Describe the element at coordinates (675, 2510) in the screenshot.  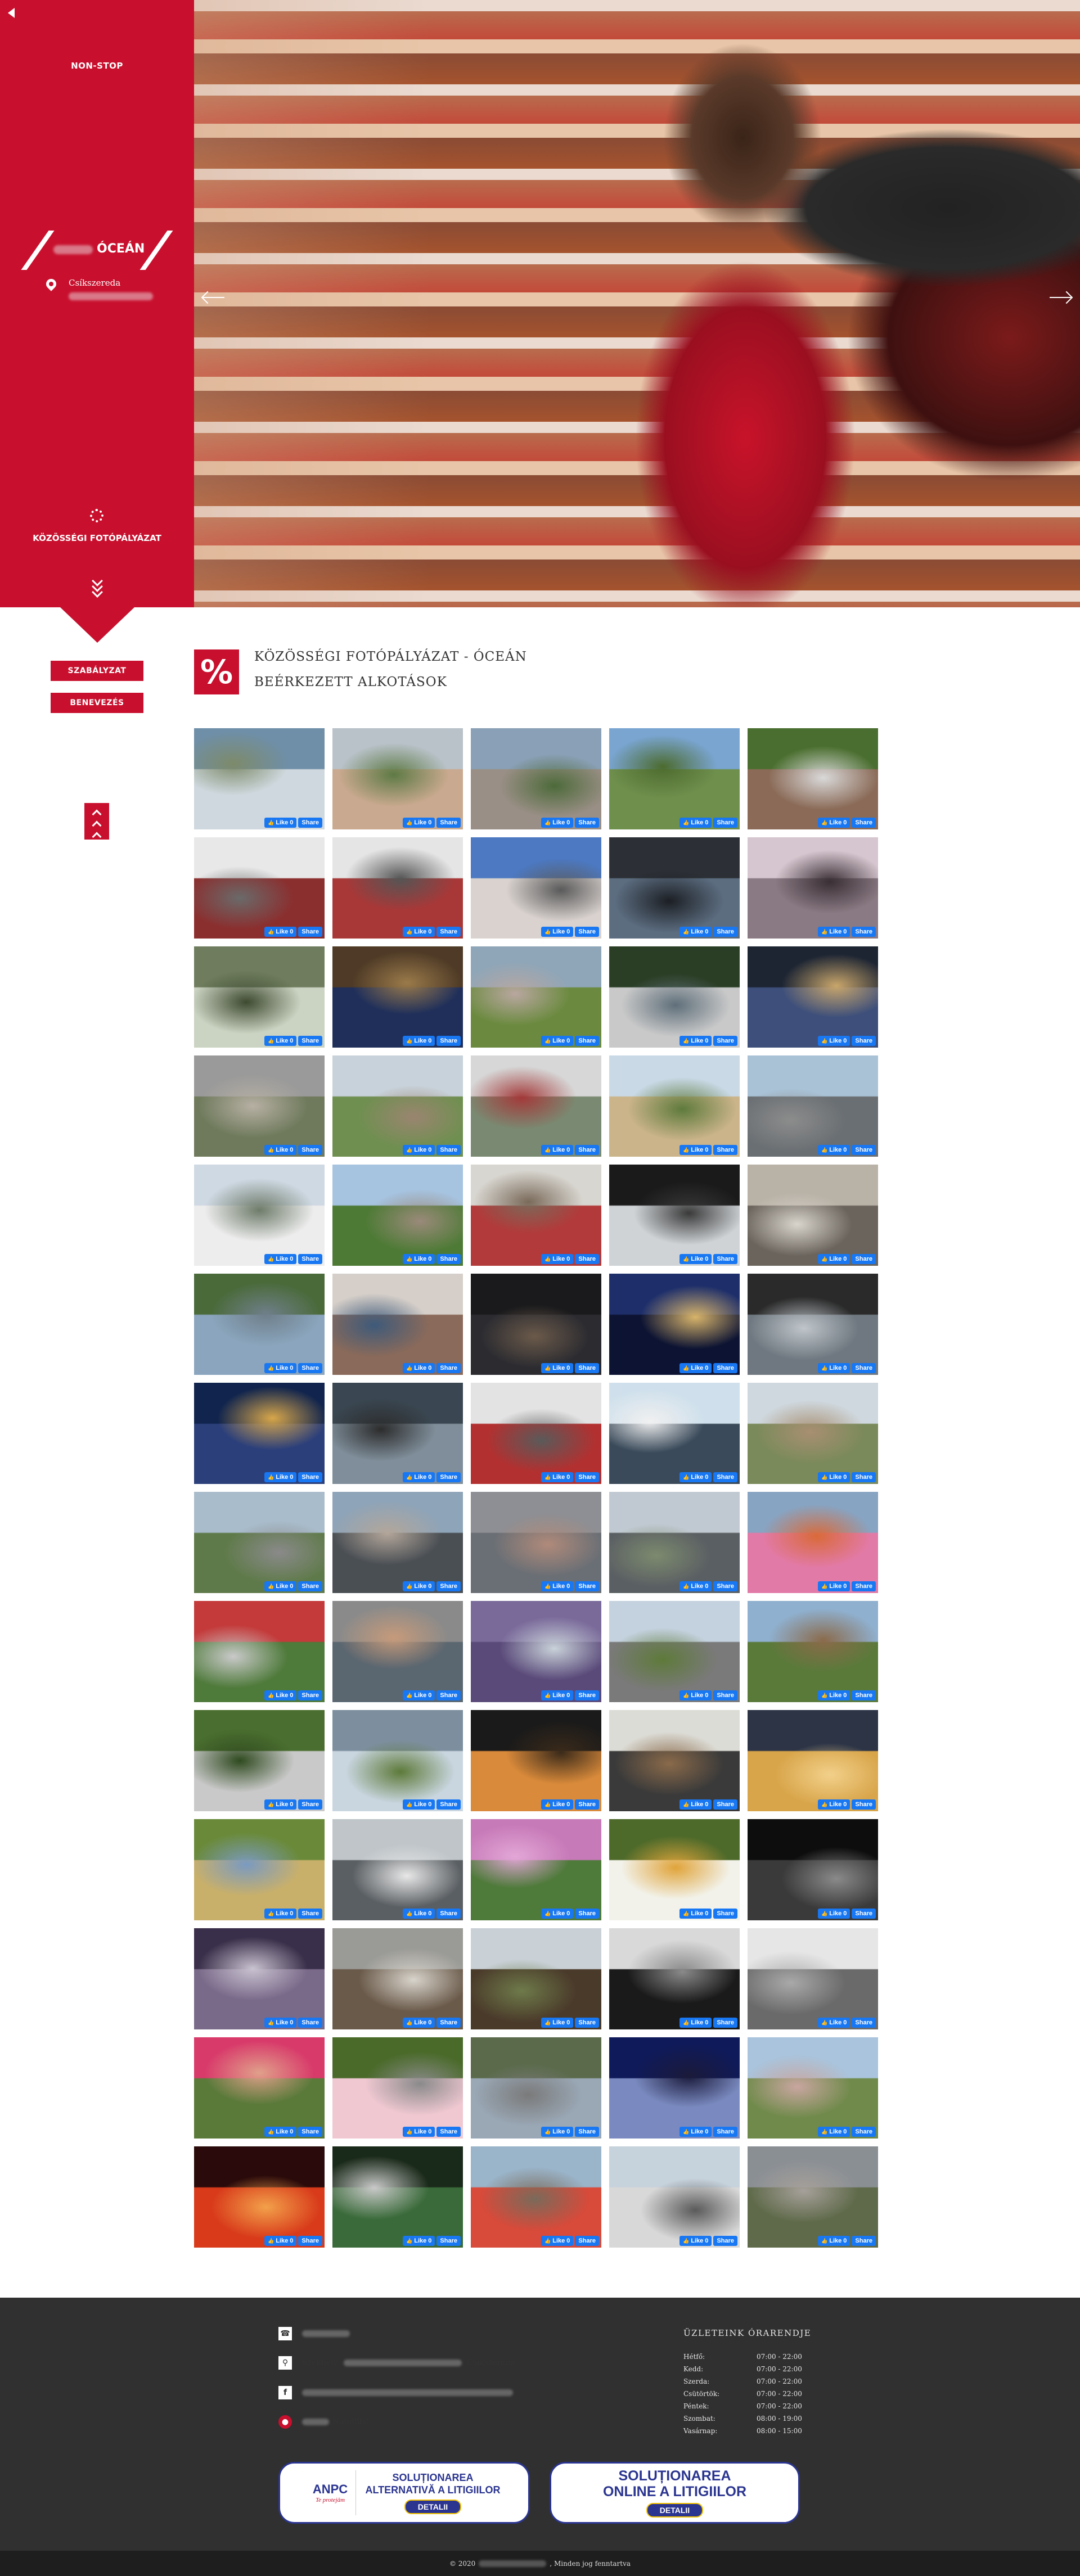
I see `online-details-button: DETALII` at that location.